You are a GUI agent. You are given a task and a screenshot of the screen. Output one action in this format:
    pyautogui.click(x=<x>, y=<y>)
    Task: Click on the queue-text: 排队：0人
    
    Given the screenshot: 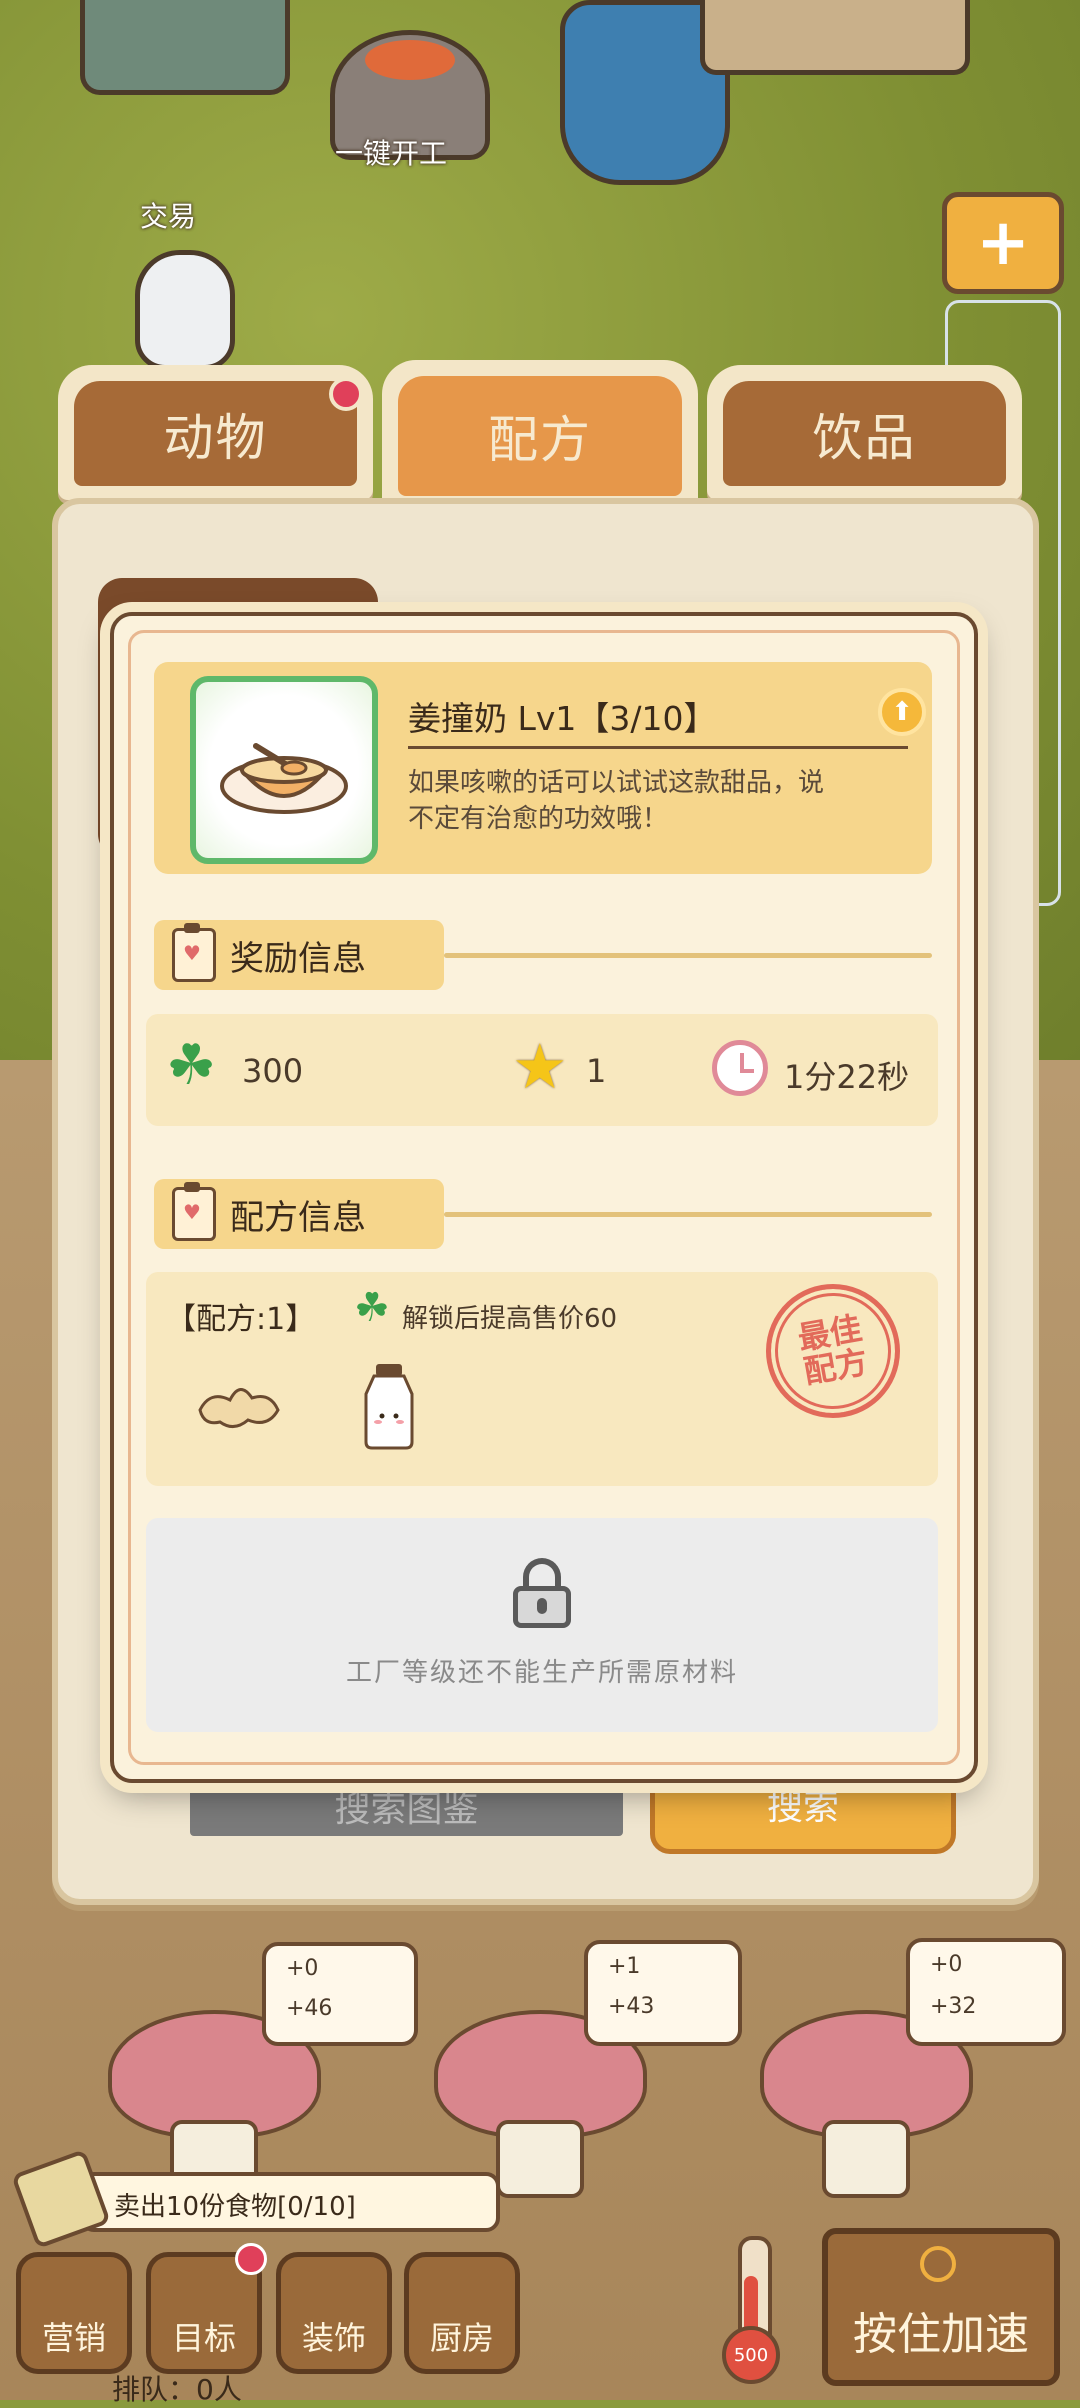 What is the action you would take?
    pyautogui.click(x=177, y=2389)
    